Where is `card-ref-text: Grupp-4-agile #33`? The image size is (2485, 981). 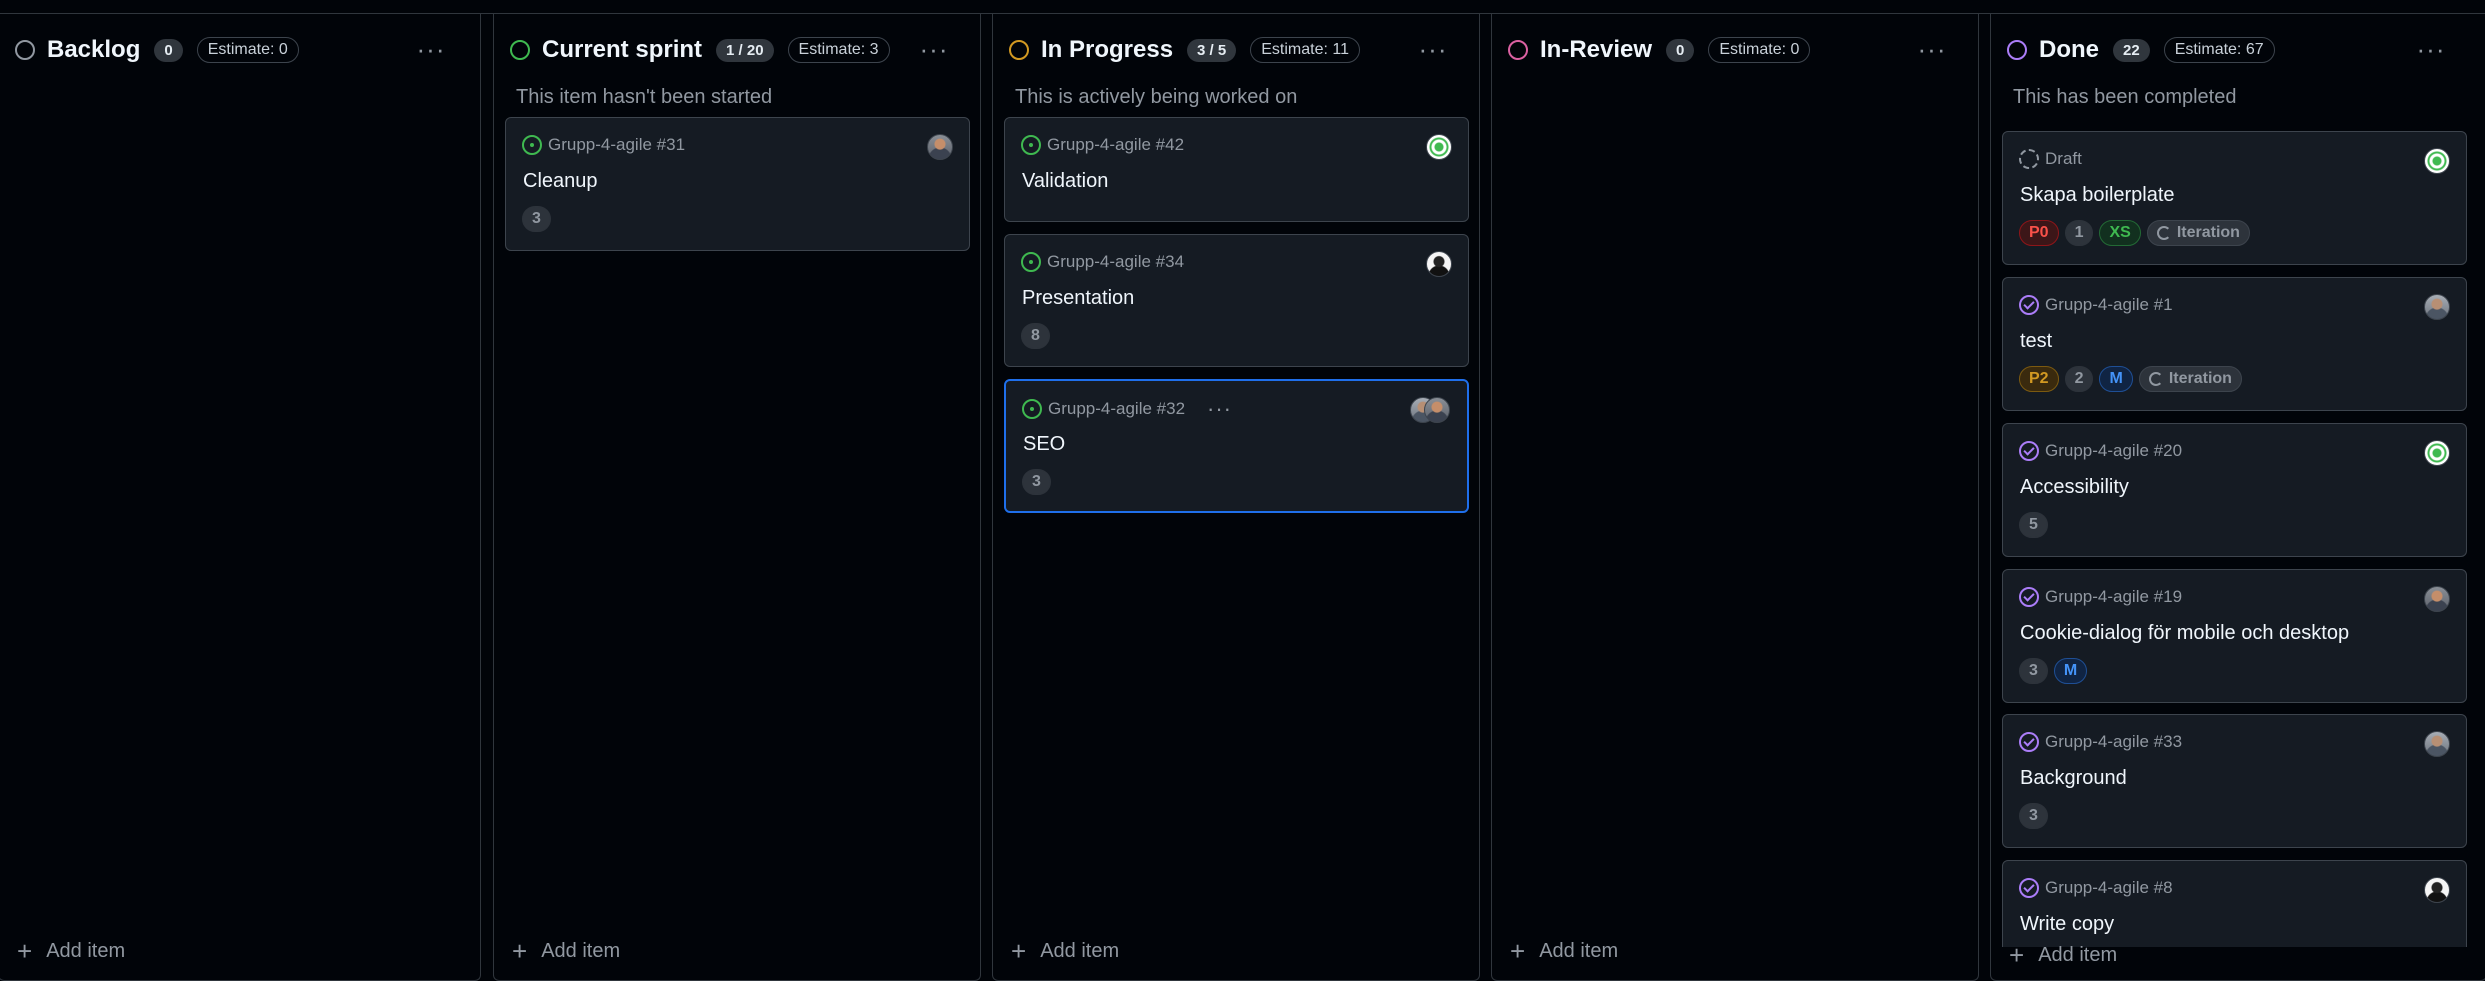
card-ref-text: Grupp-4-agile #33 is located at coordinates (2114, 741).